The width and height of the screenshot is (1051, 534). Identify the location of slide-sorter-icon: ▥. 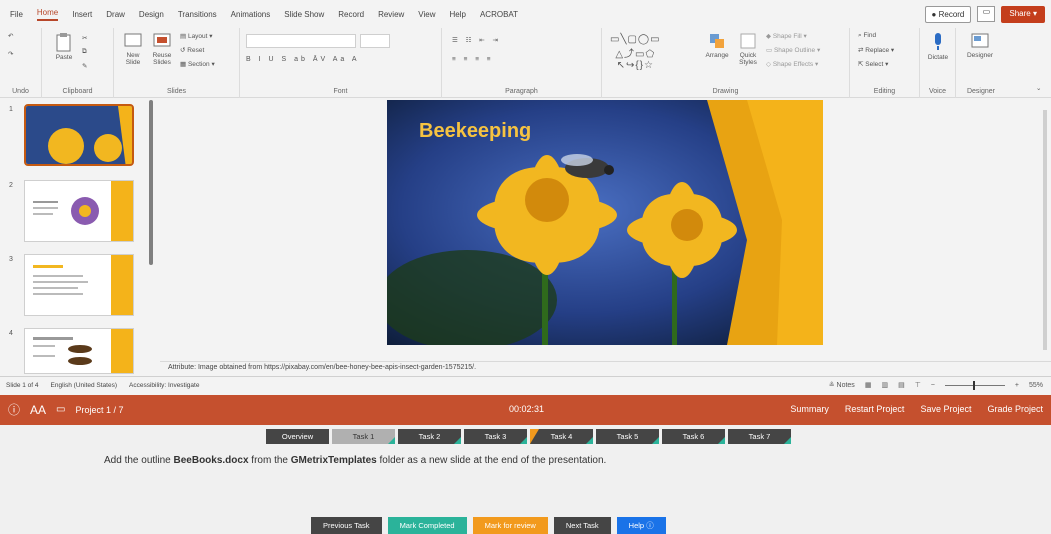
(884, 385).